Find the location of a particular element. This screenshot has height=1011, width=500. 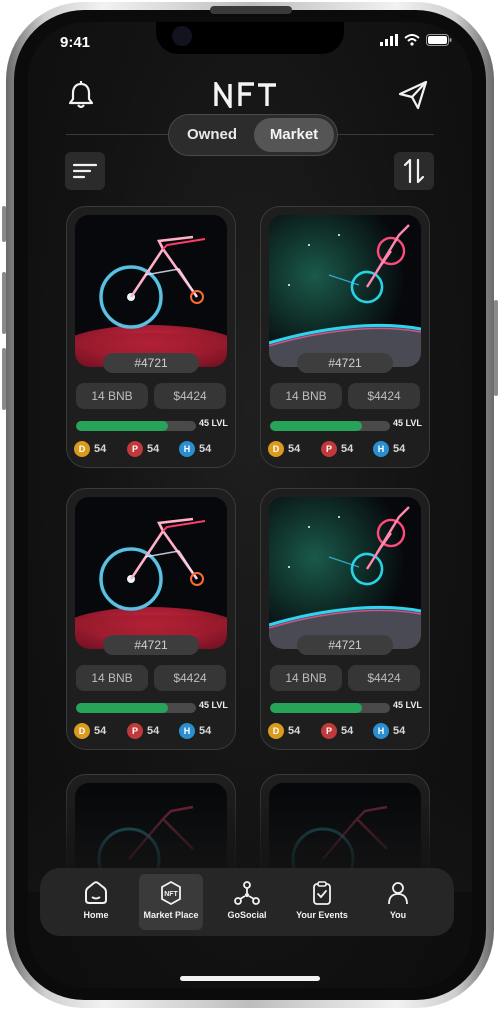

tab-label: GoSocial is located at coordinates (247, 915).